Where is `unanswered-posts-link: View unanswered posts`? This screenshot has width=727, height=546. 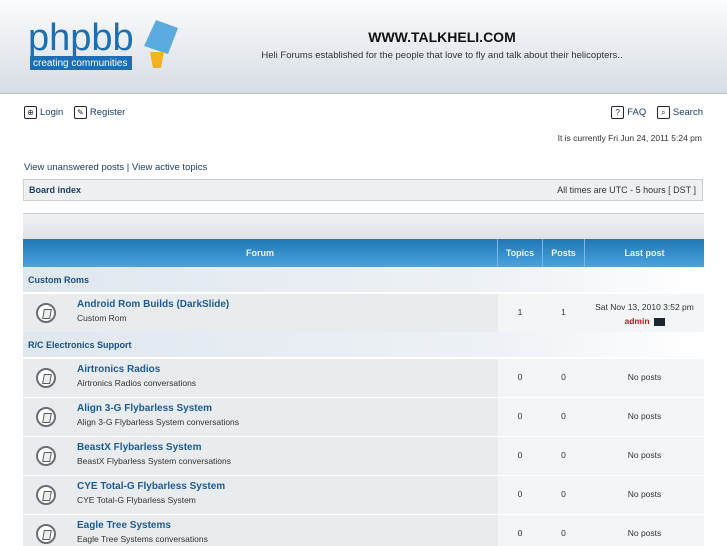 unanswered-posts-link: View unanswered posts is located at coordinates (74, 167).